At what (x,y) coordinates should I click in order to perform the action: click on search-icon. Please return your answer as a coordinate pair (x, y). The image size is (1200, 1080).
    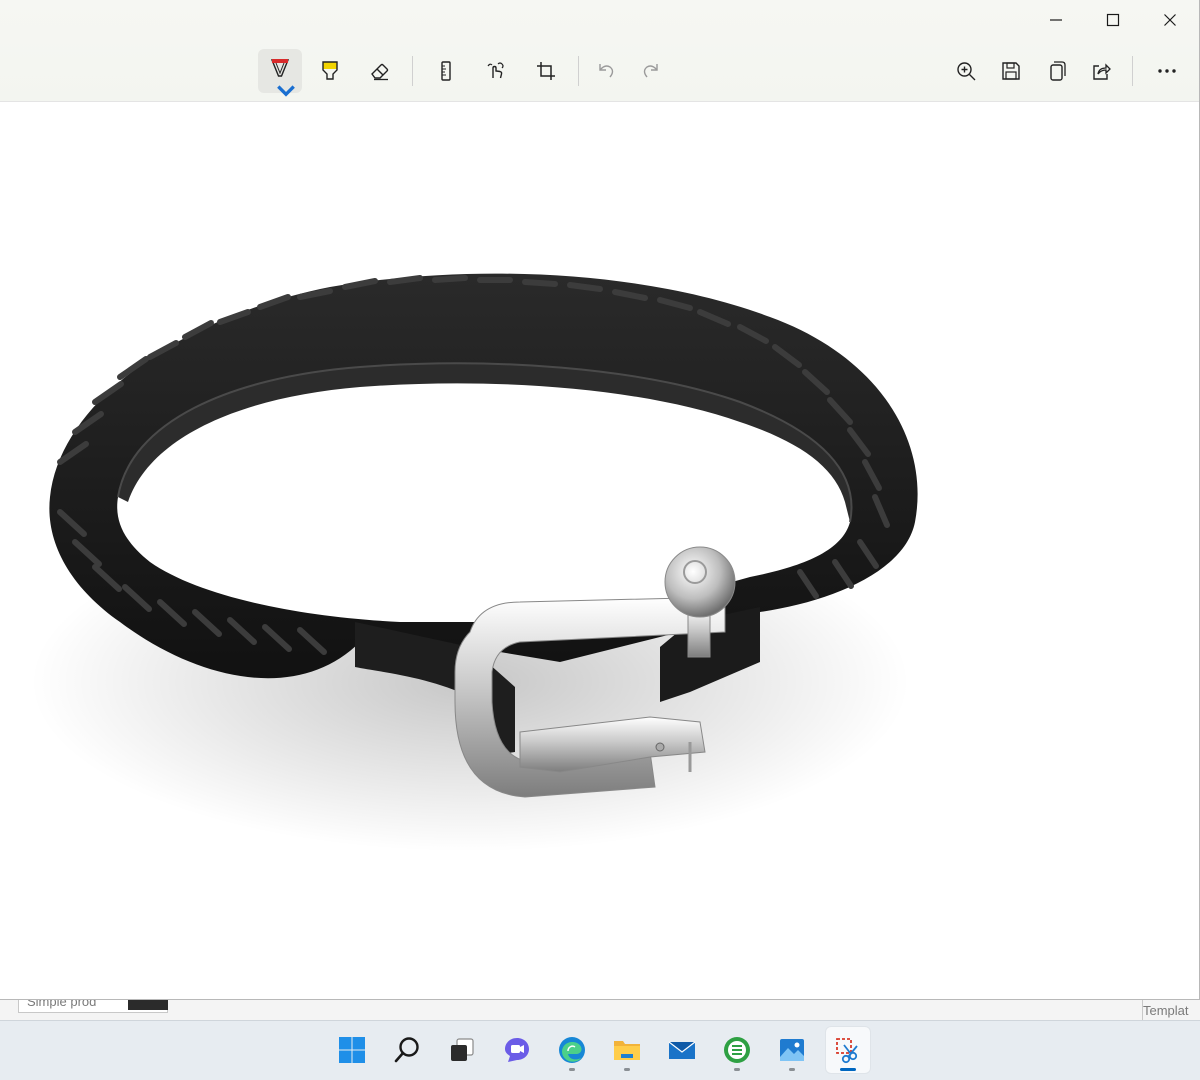
    Looking at the image, I should click on (406, 1050).